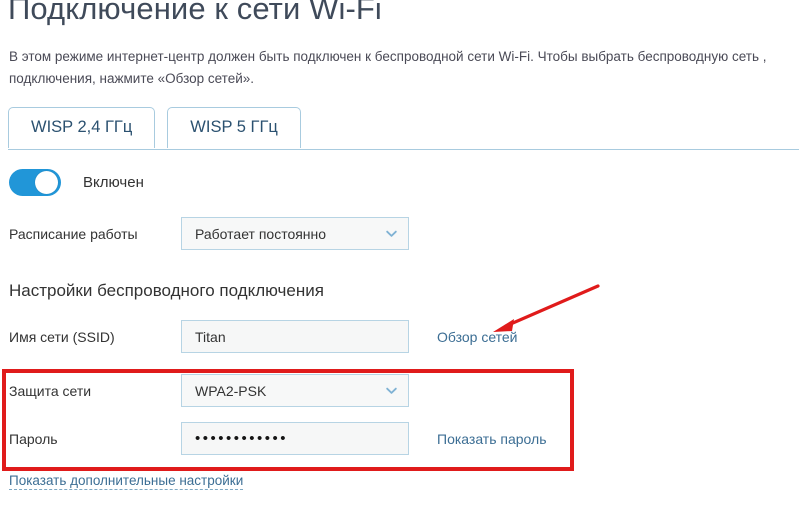 The width and height of the screenshot is (799, 515). What do you see at coordinates (242, 438) in the screenshot?
I see `password-value: ••••••••••••` at bounding box center [242, 438].